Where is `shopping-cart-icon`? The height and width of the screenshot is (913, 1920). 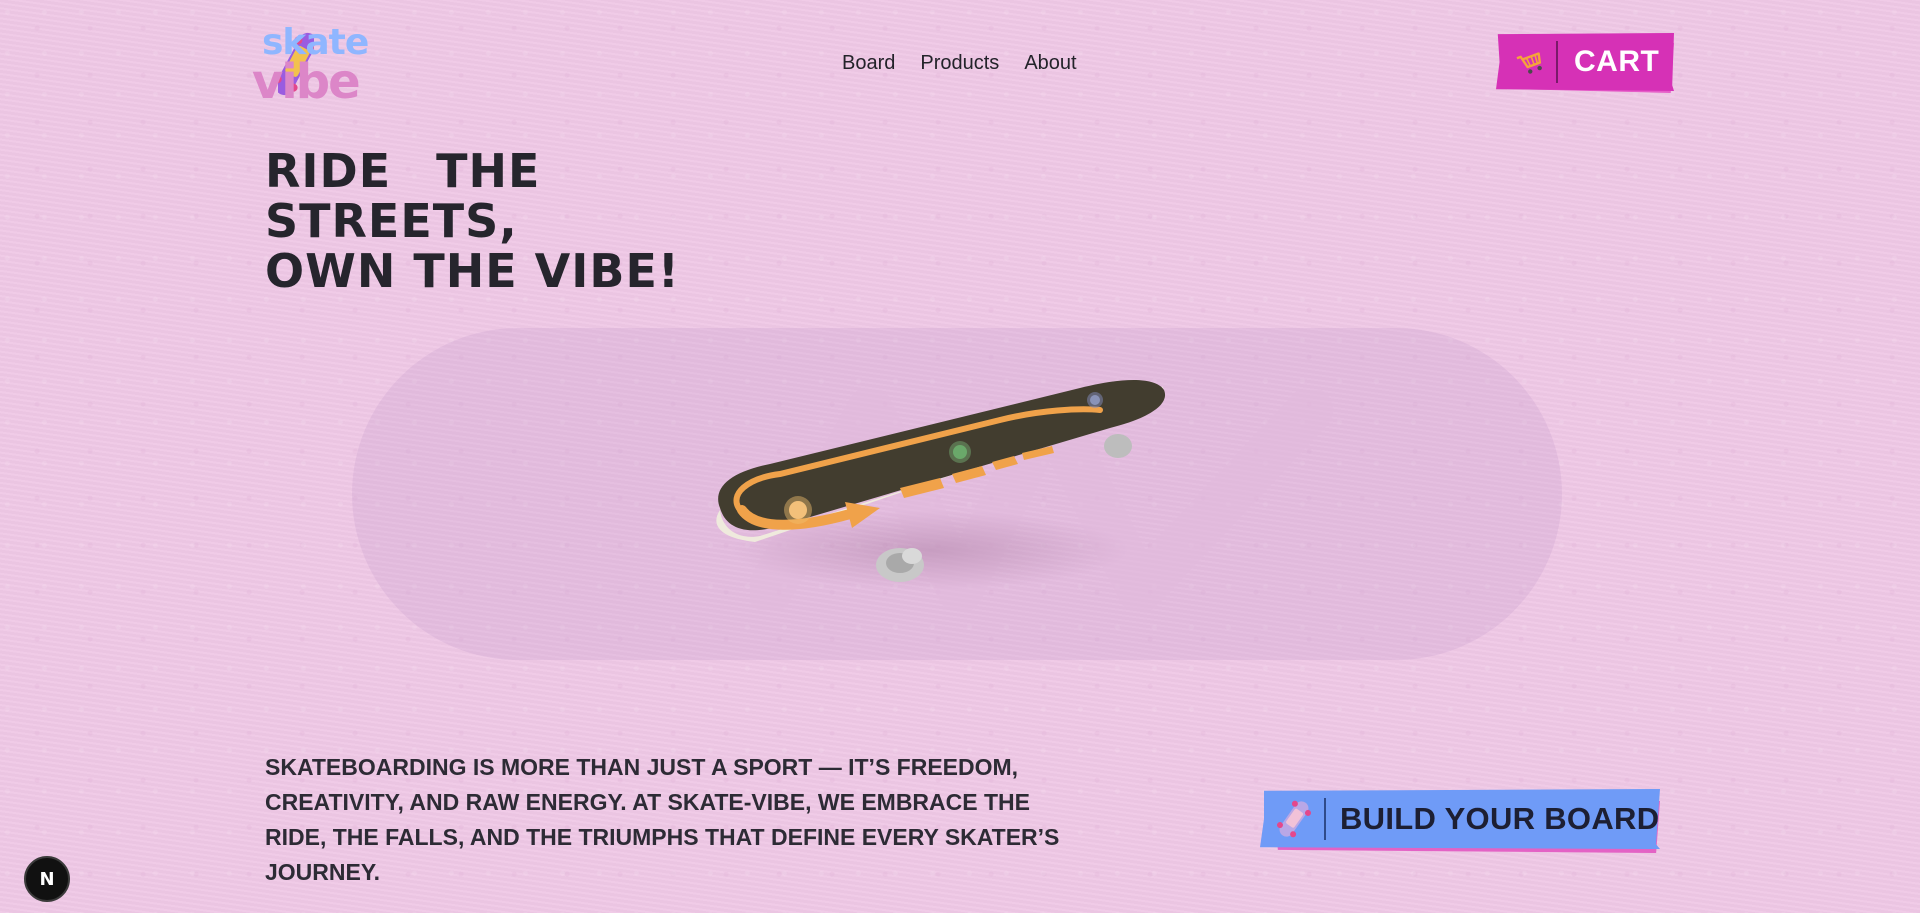 shopping-cart-icon is located at coordinates (1530, 62).